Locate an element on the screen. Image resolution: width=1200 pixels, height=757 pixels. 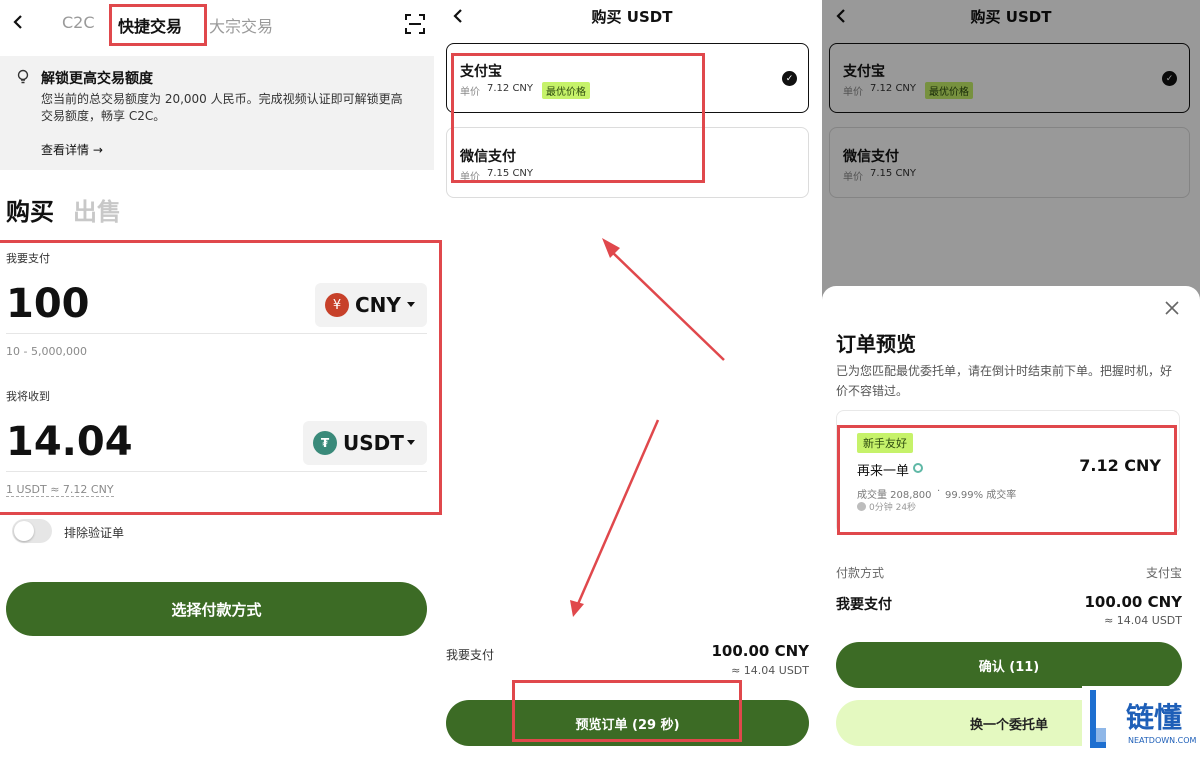
select-payment-button: 选择付款方式 is located at coordinates (216, 609).